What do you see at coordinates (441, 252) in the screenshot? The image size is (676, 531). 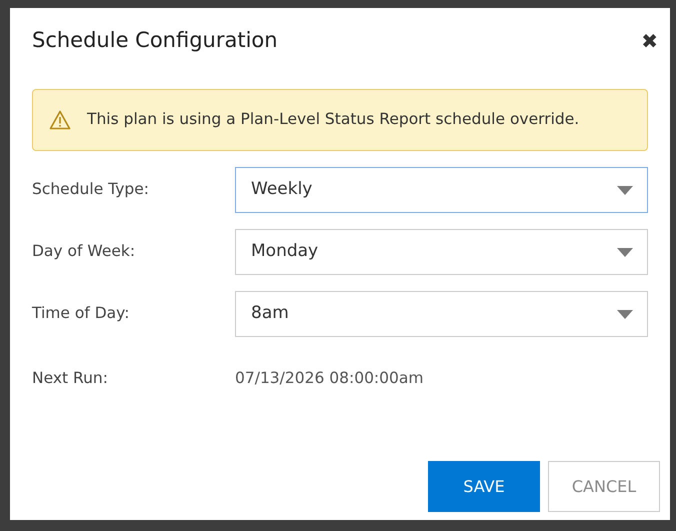 I see `dropdown-field: Monday` at bounding box center [441, 252].